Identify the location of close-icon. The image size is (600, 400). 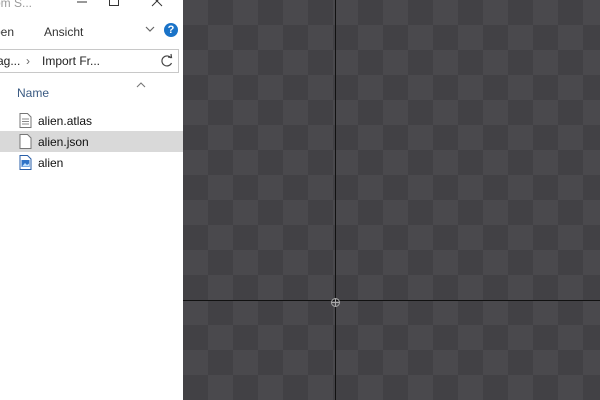
(157, 3).